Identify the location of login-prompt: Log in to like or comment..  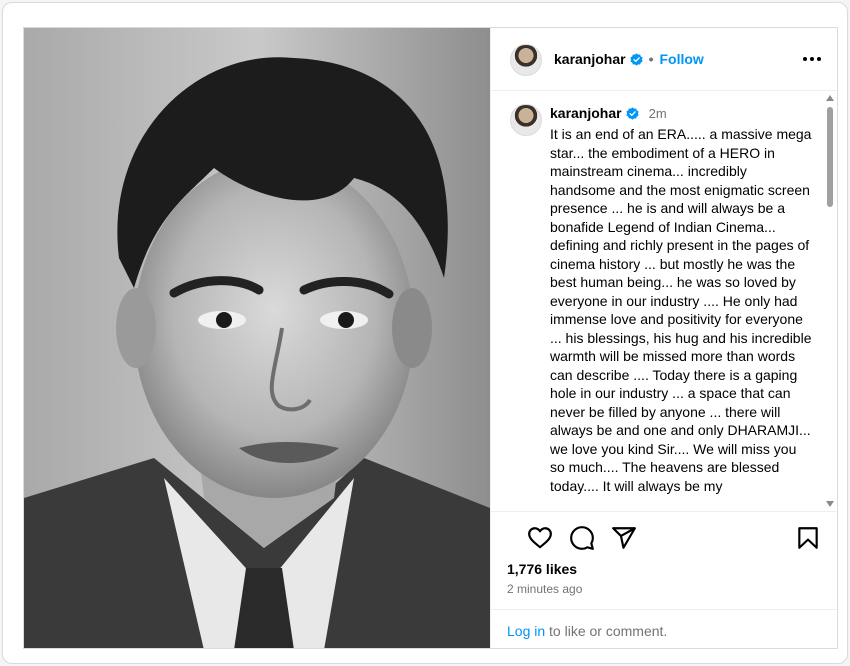
(664, 628).